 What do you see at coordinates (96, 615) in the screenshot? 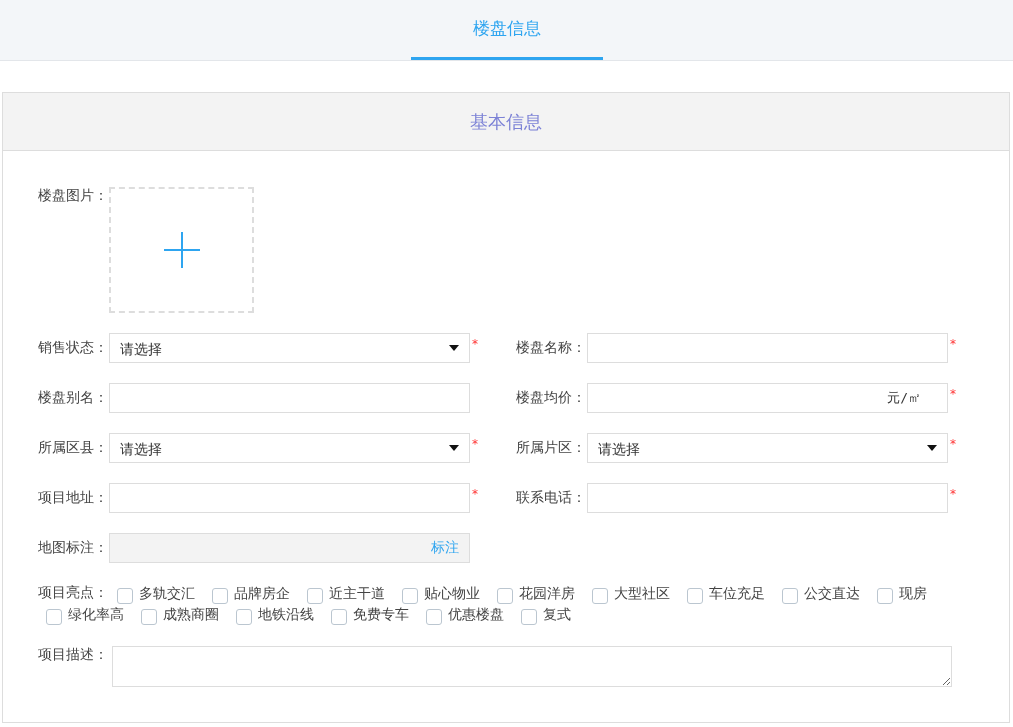
I see `checkbox-label: 绿化率高` at bounding box center [96, 615].